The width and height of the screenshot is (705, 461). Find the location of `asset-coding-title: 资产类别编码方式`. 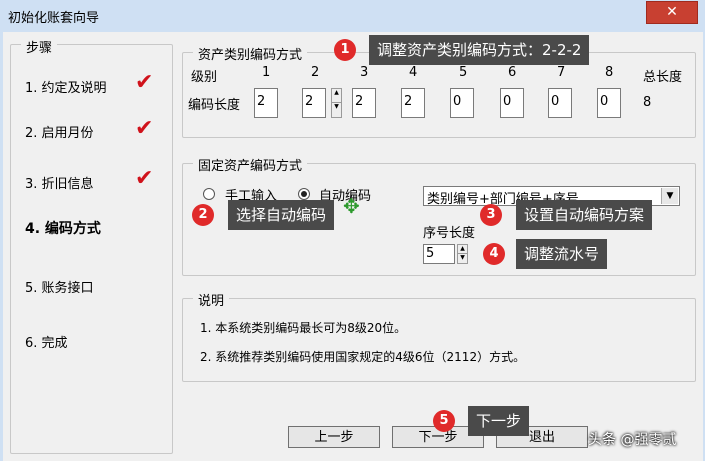

asset-coding-title: 资产类别编码方式 is located at coordinates (250, 53).